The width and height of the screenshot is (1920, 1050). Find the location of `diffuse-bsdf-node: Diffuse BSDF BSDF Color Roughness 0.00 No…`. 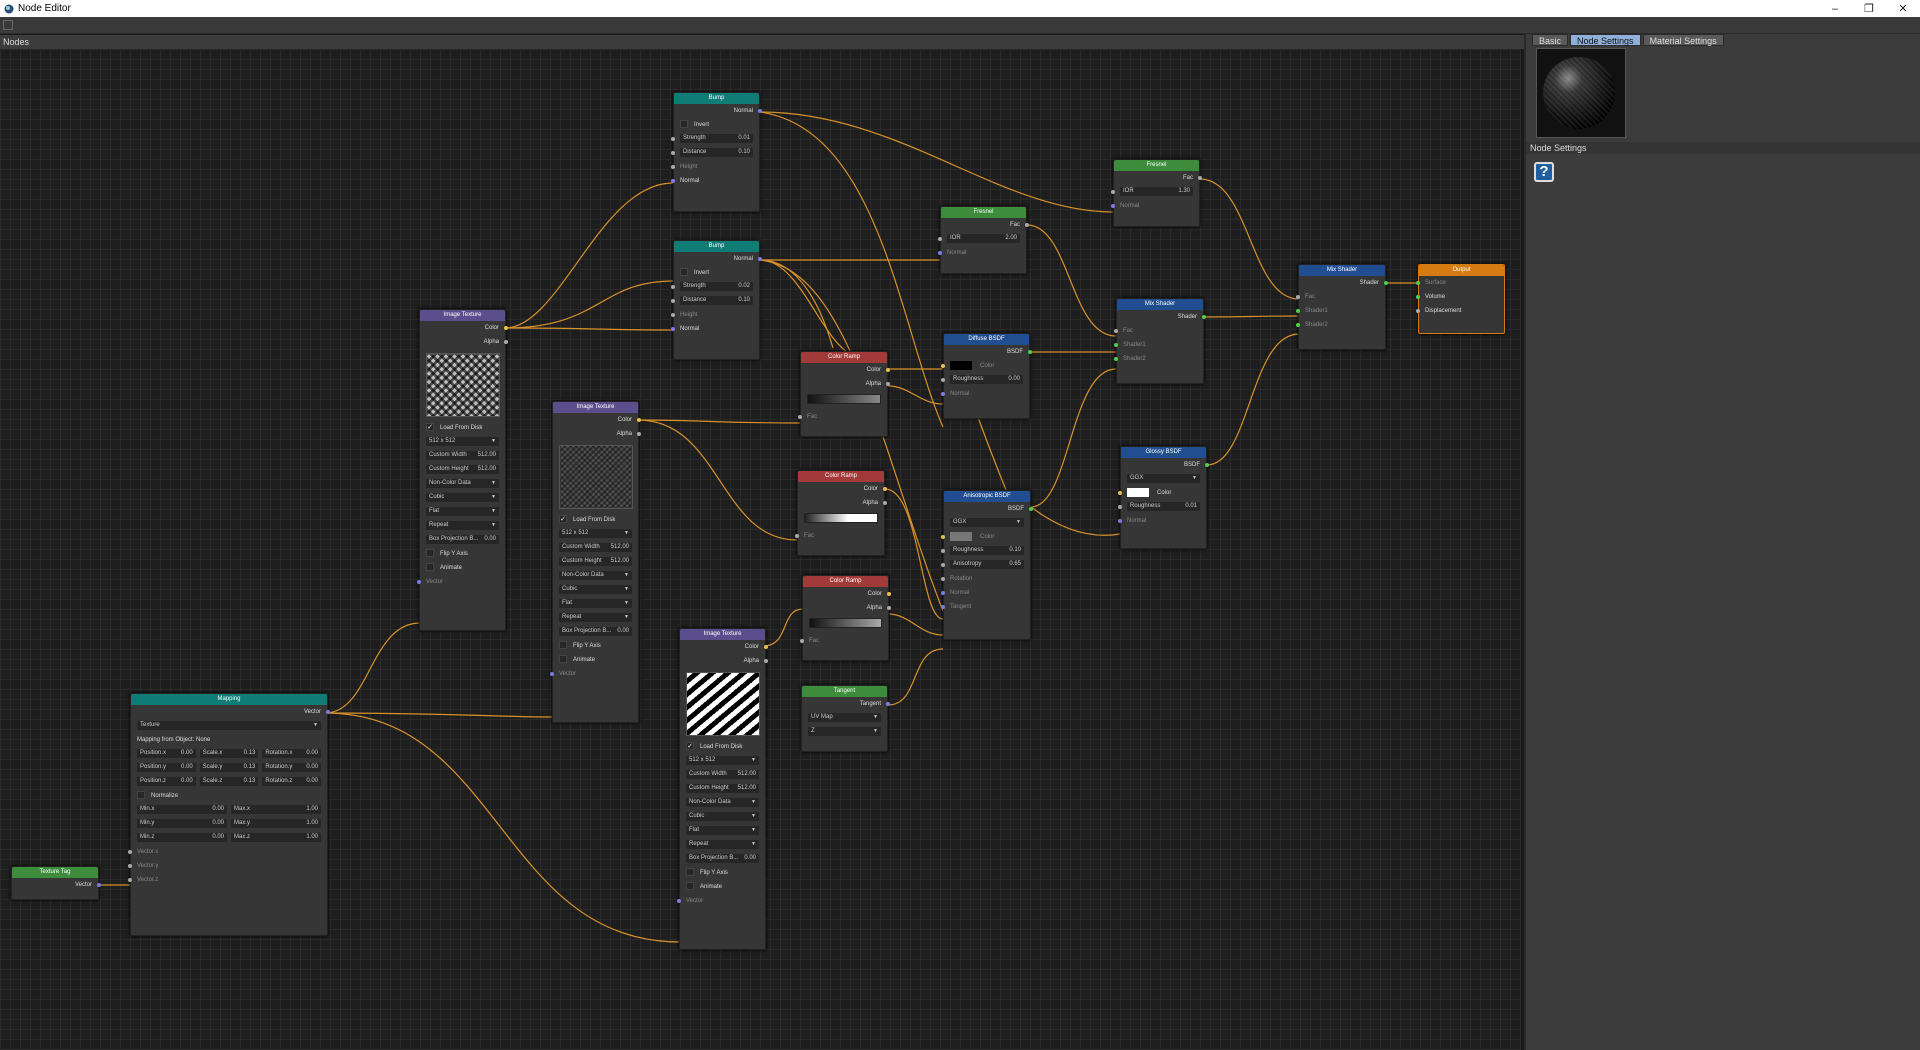

diffuse-bsdf-node: Diffuse BSDF BSDF Color Roughness 0.00 No… is located at coordinates (986, 376).